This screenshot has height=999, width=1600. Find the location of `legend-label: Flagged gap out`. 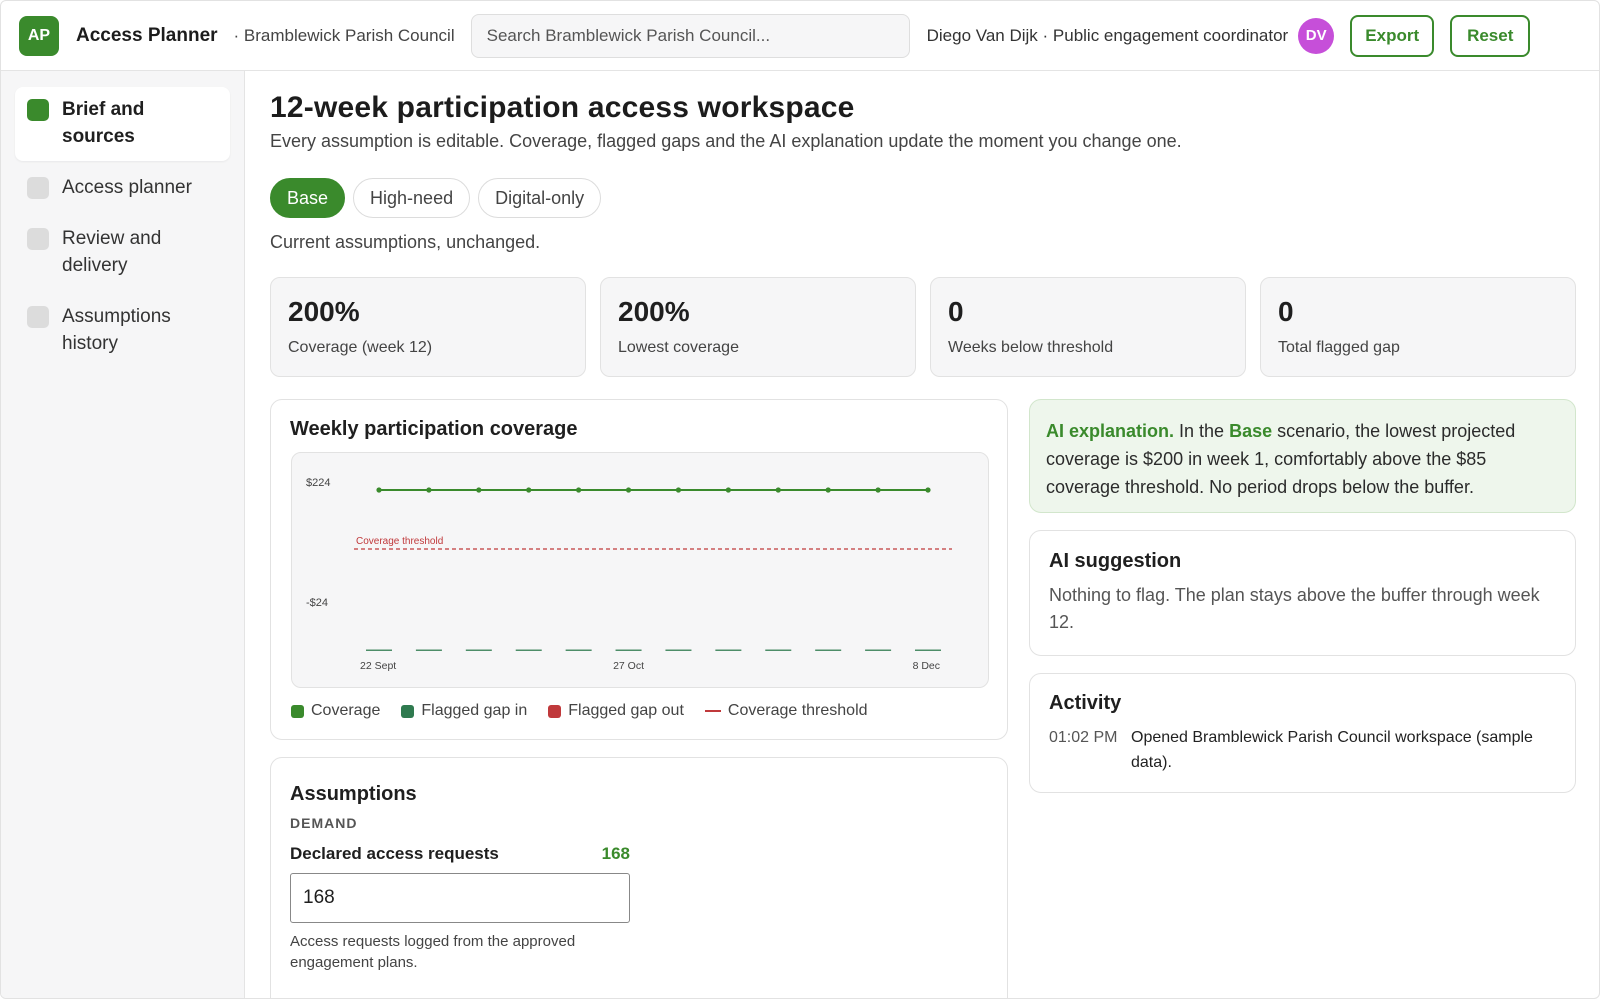

legend-label: Flagged gap out is located at coordinates (626, 710).